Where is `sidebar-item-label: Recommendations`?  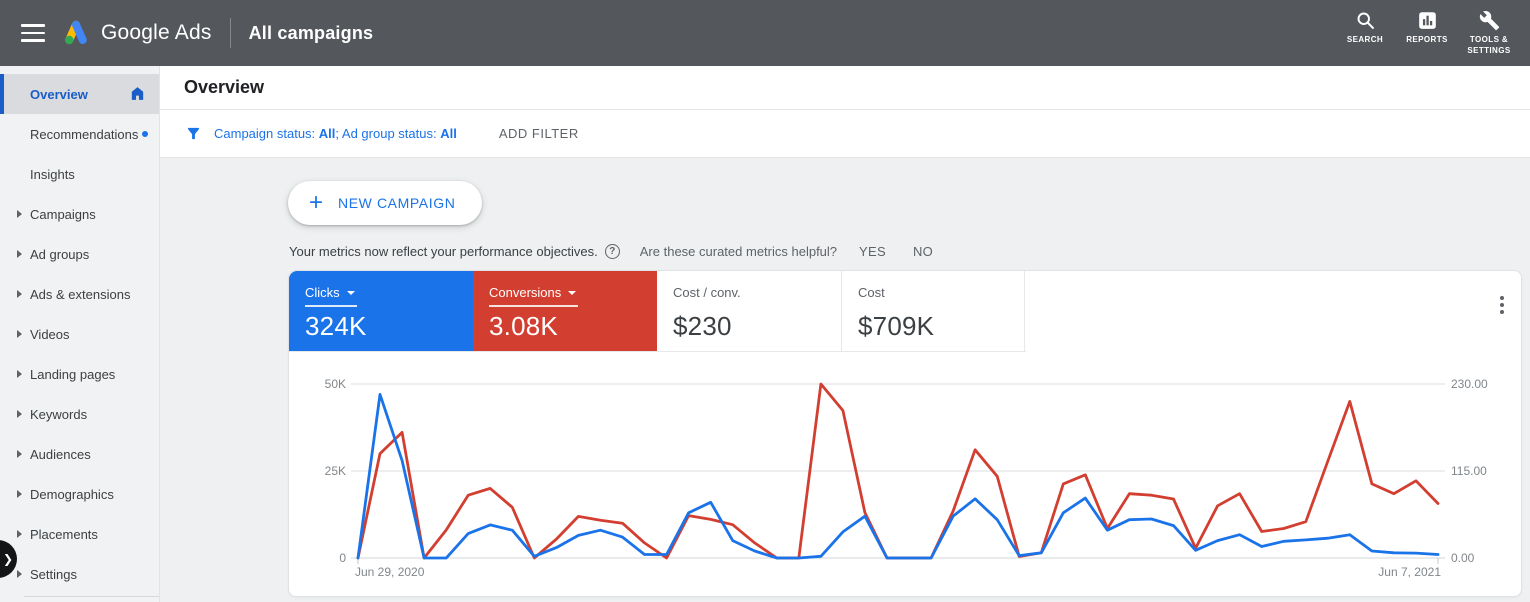
sidebar-item-label: Recommendations is located at coordinates (84, 134).